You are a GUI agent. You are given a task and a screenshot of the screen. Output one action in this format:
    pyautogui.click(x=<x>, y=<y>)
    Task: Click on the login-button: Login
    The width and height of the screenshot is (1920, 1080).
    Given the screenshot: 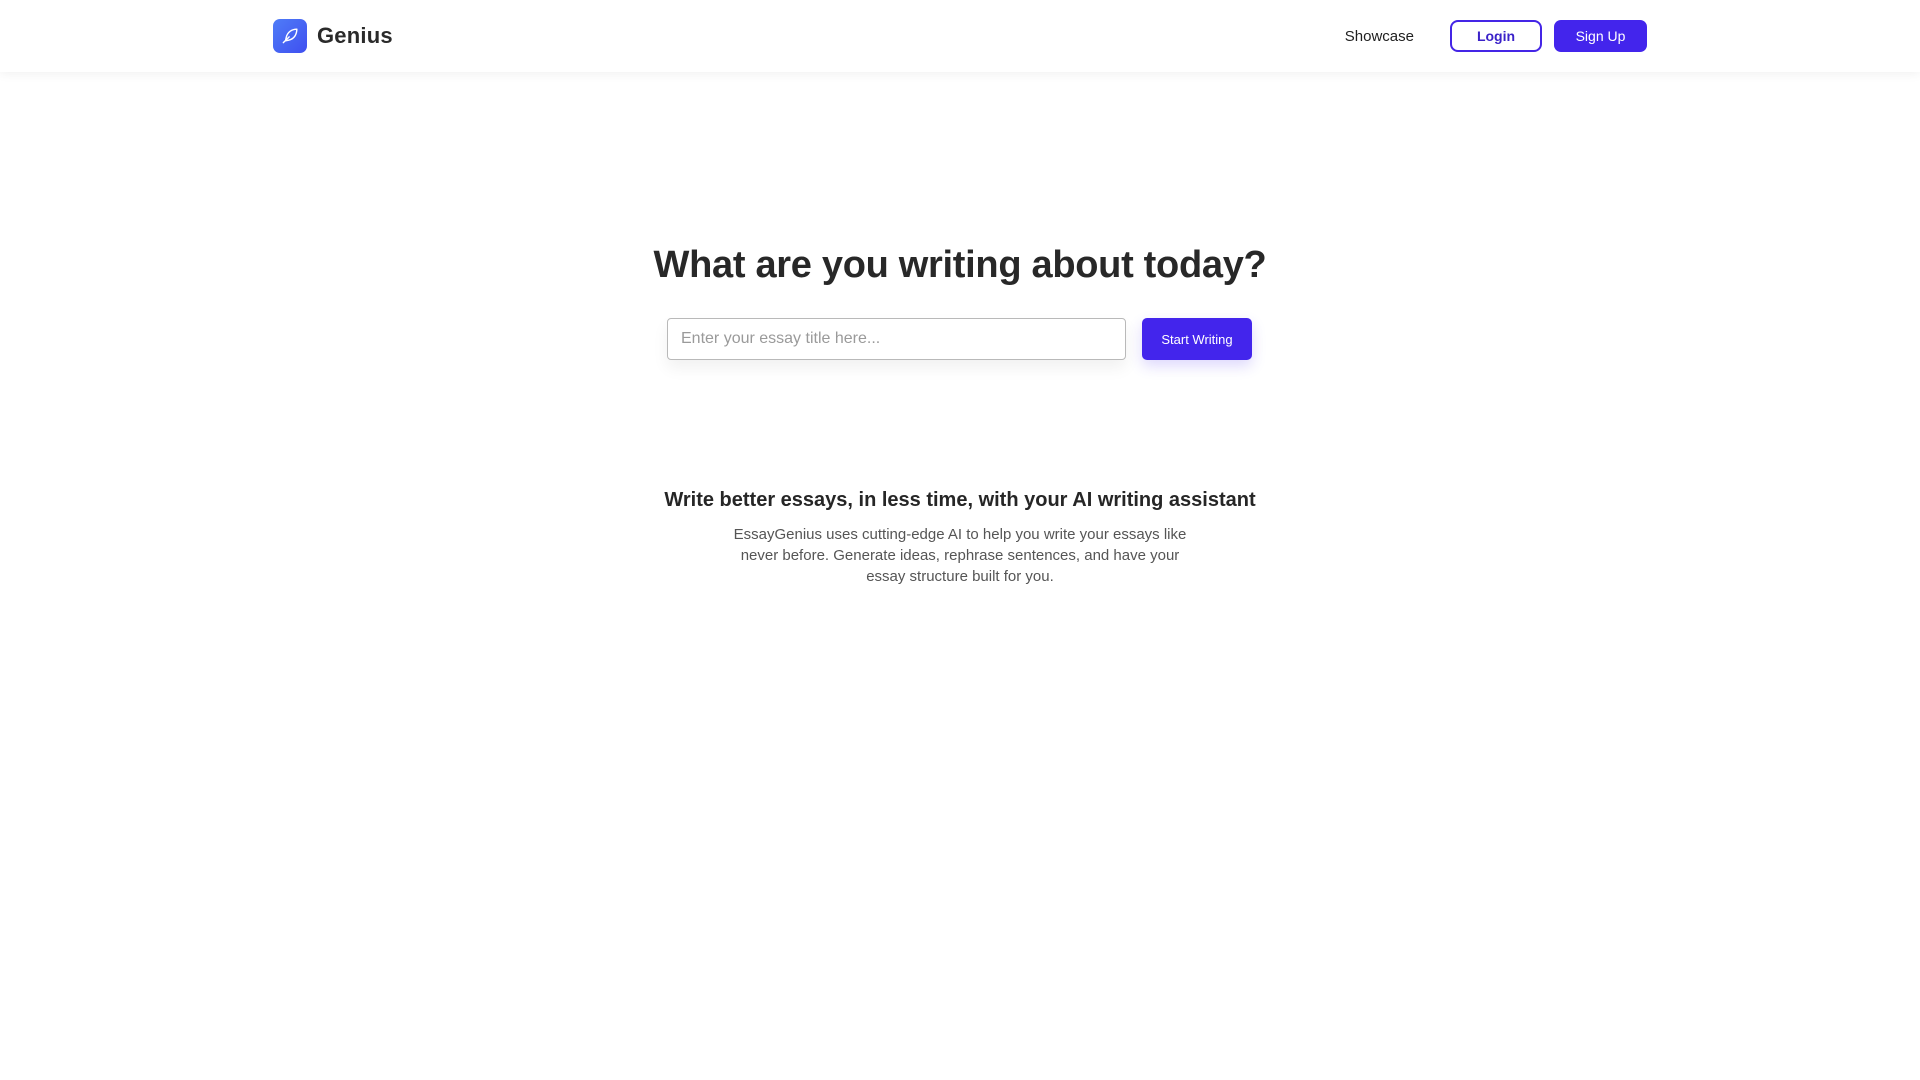 What is the action you would take?
    pyautogui.click(x=1496, y=36)
    